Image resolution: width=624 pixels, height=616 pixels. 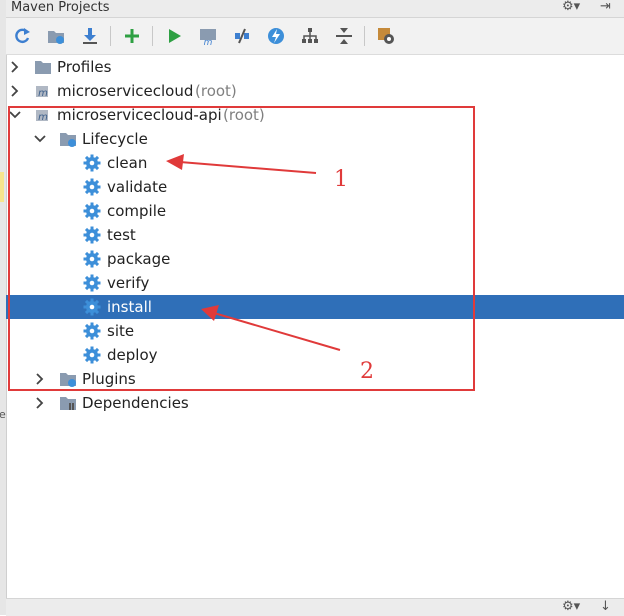 What do you see at coordinates (605, 606) in the screenshot?
I see `bottom-hide-button: ↓` at bounding box center [605, 606].